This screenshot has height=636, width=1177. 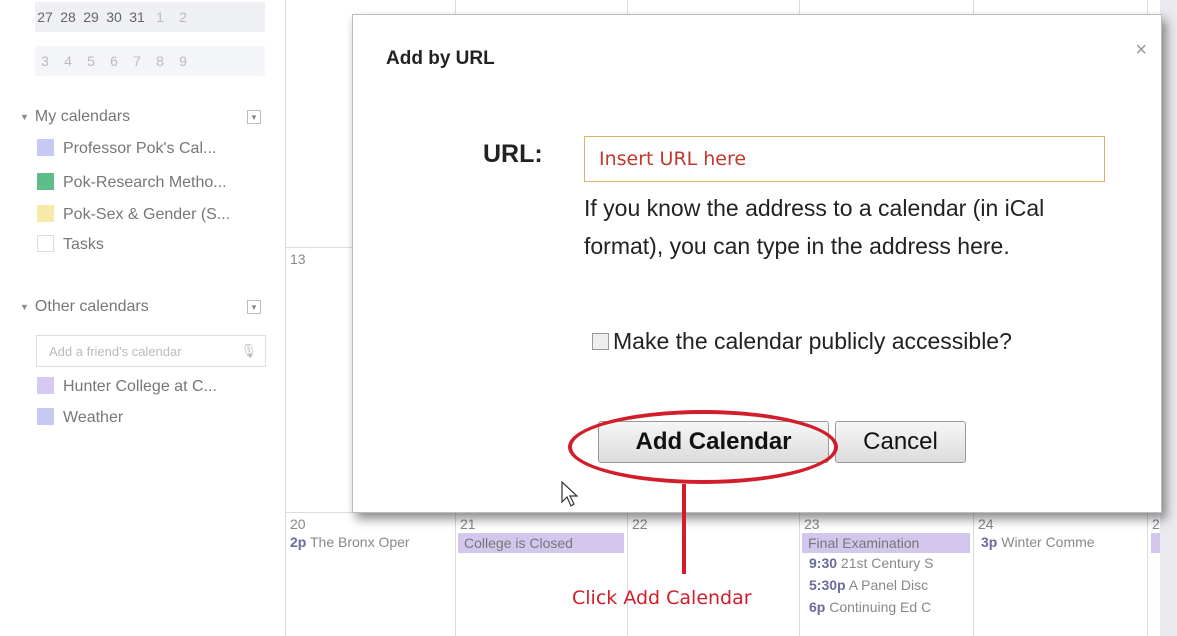 What do you see at coordinates (114, 61) in the screenshot?
I see `mini-calendar-day: 6` at bounding box center [114, 61].